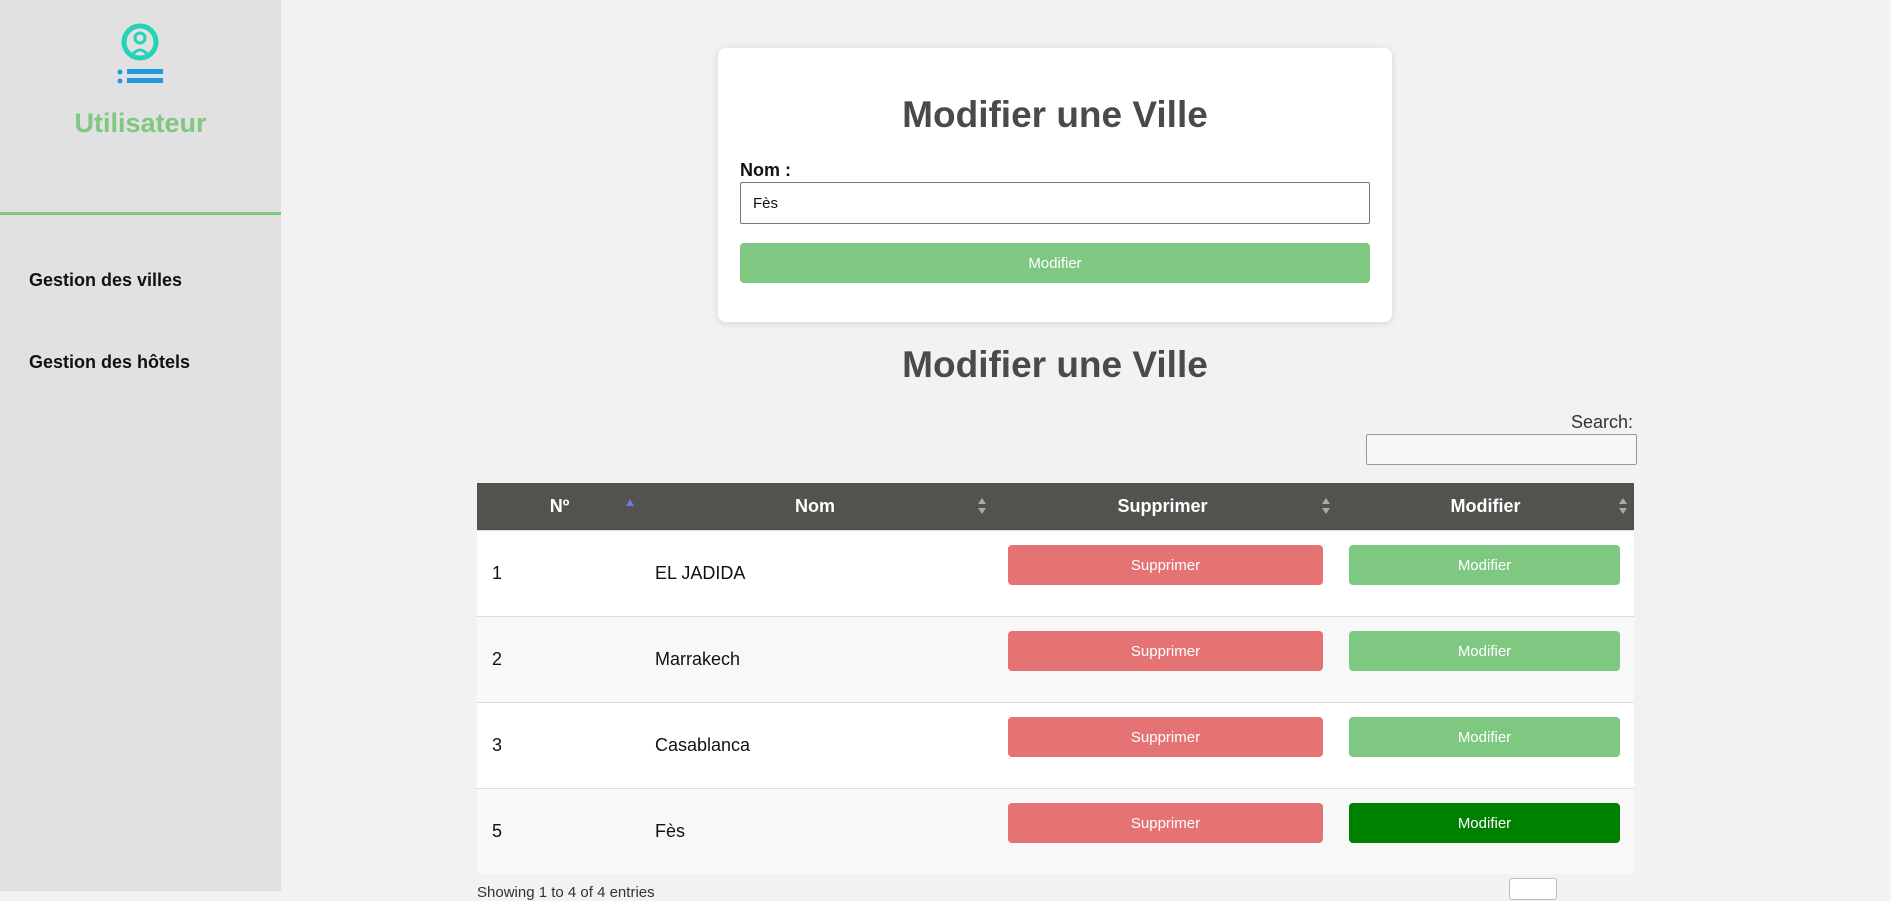  Describe the element at coordinates (700, 573) in the screenshot. I see `cell-nom: EL JADIDA` at that location.